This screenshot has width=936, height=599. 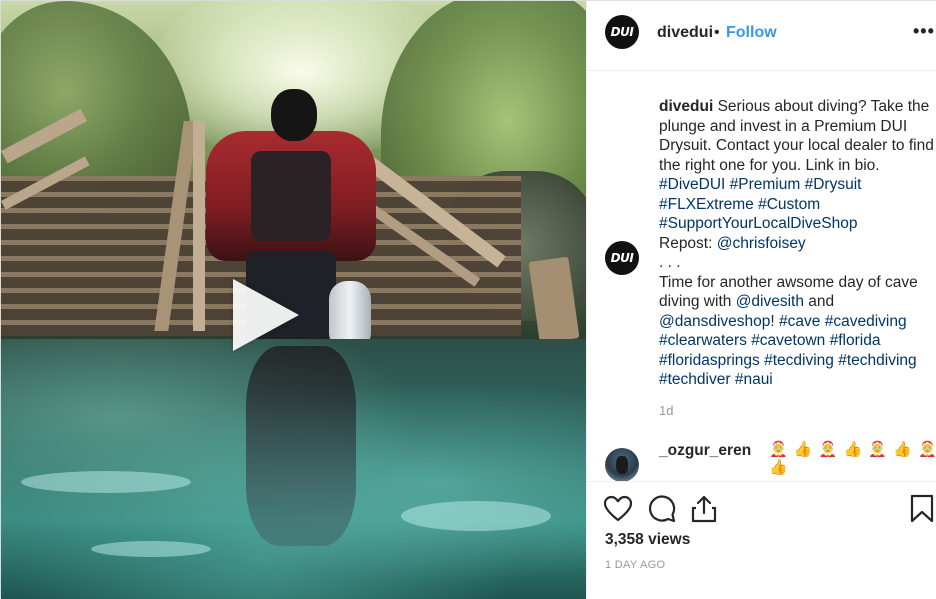 I want to click on caption-ellipsis: . . ., so click(x=670, y=262).